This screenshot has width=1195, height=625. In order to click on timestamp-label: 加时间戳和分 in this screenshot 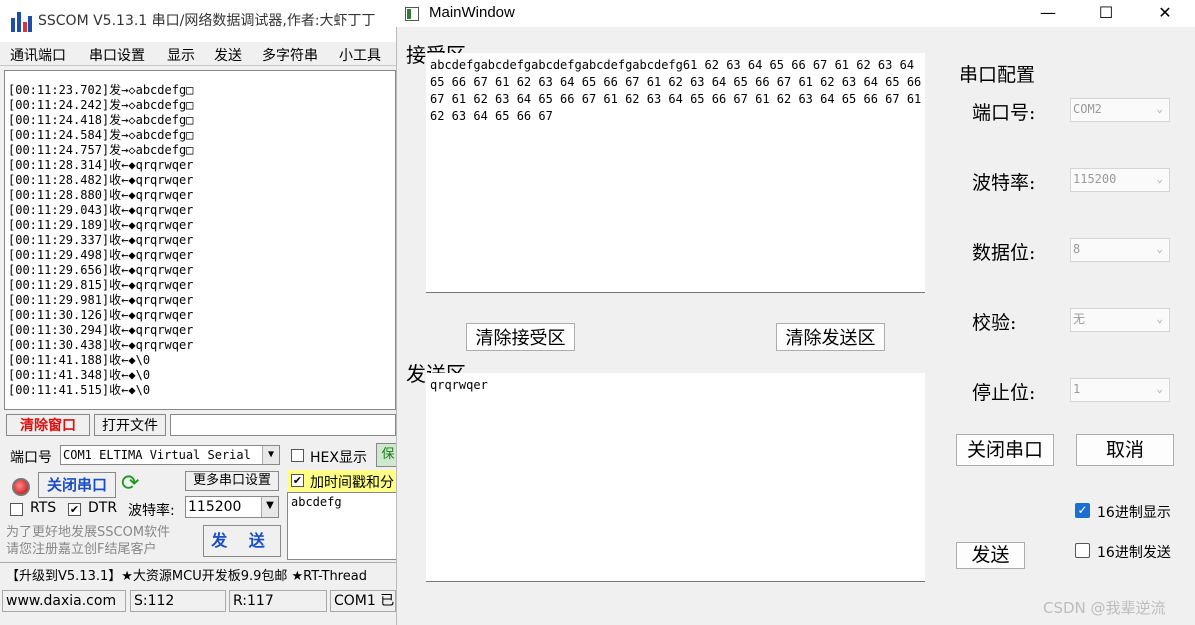, I will do `click(352, 483)`.